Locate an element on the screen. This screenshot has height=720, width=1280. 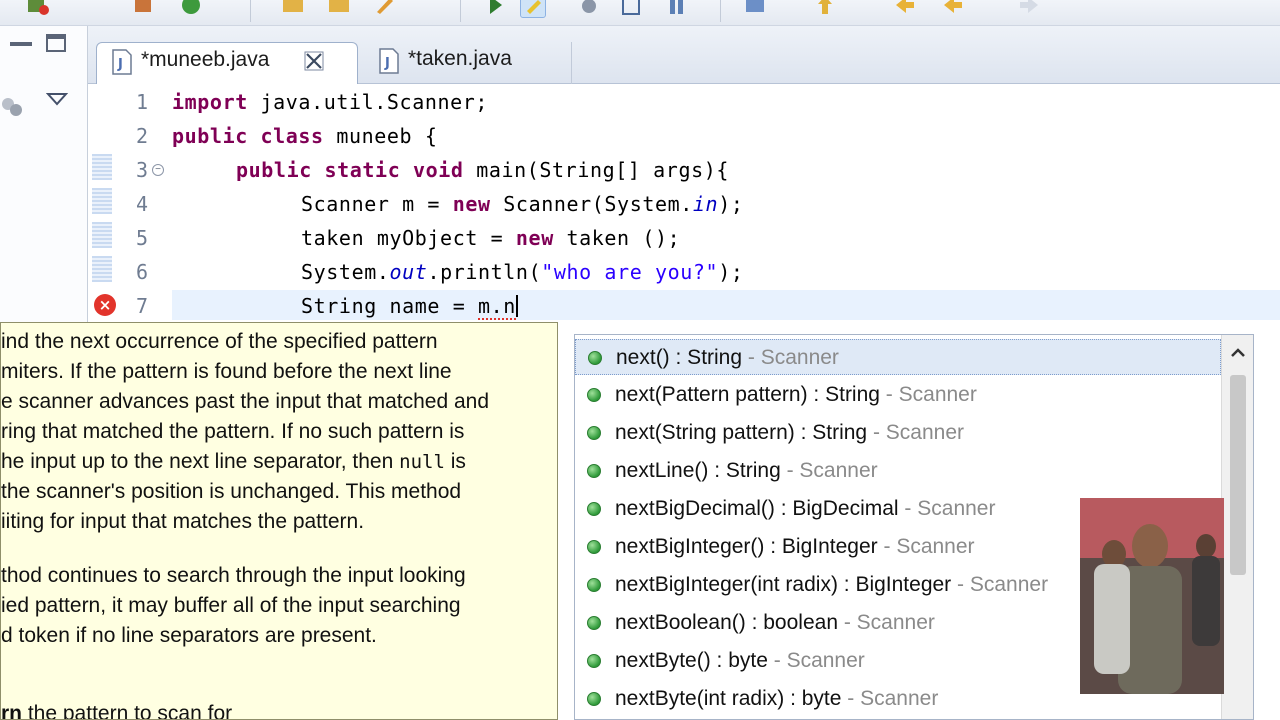
line-number: 5 is located at coordinates (141, 238).